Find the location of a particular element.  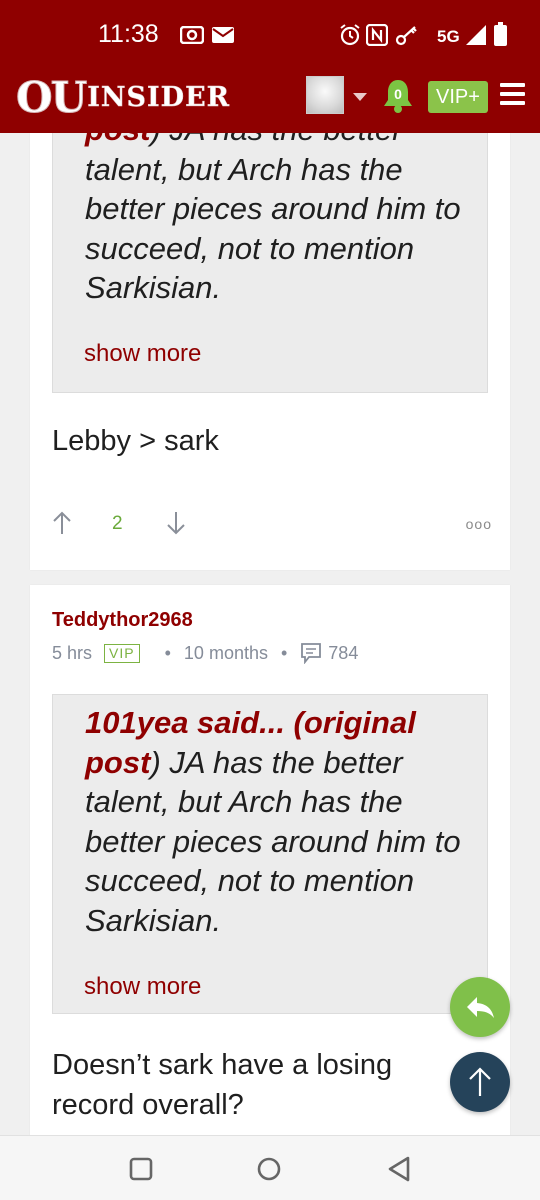

status-bar: 11:38 5G is located at coordinates (270, 33).